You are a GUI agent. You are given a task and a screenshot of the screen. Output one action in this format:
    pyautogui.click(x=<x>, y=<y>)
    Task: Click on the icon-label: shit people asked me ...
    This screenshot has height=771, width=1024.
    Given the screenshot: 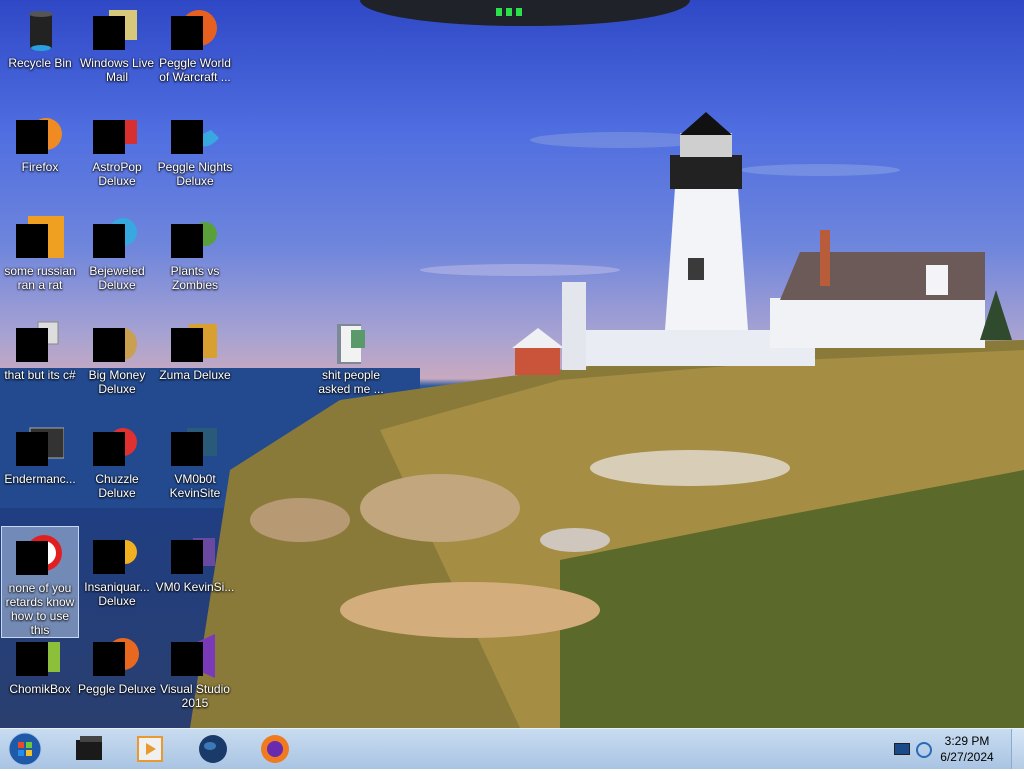 What is the action you would take?
    pyautogui.click(x=351, y=382)
    